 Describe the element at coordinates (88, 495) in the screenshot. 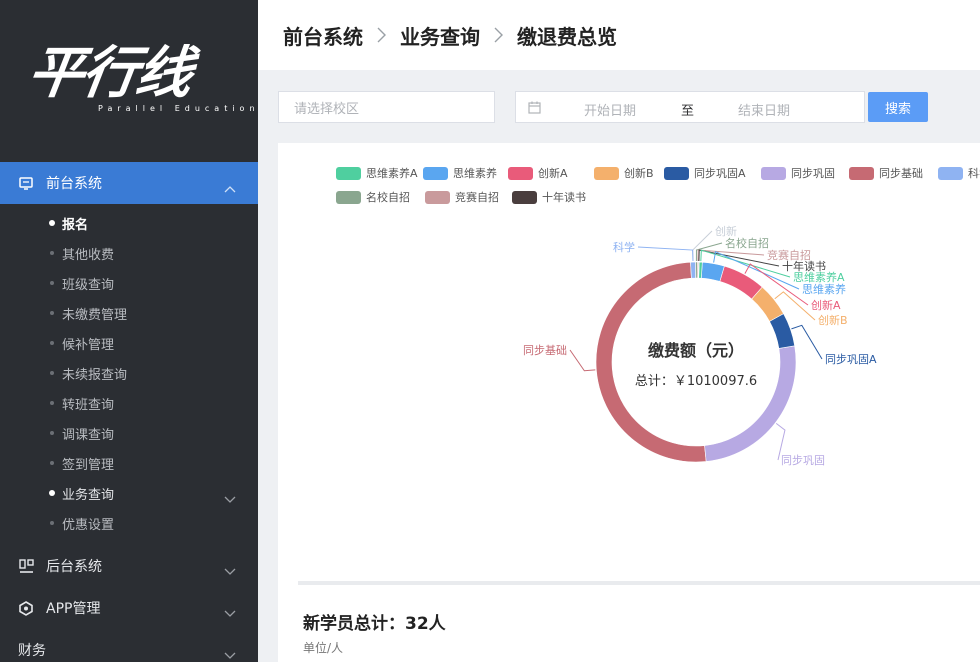

I see `submenu-item-label: 业务查询` at that location.